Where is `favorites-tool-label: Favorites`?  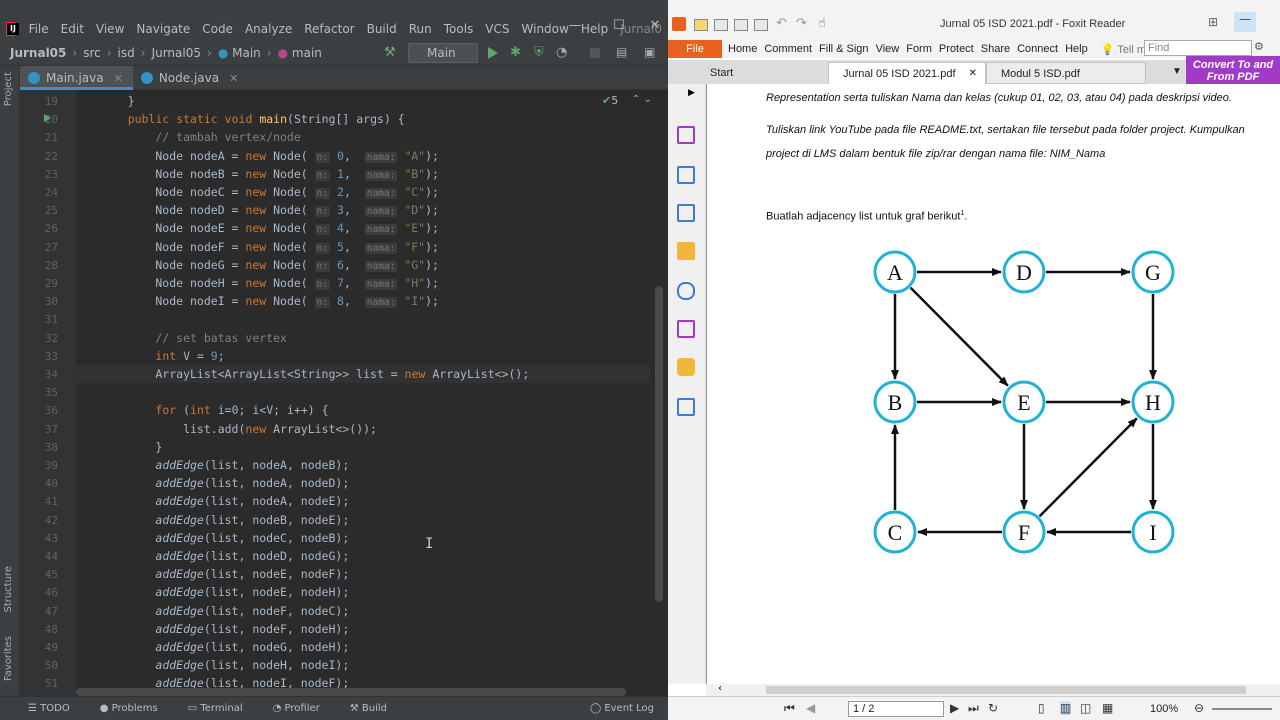
favorites-tool-label: Favorites is located at coordinates (8, 658).